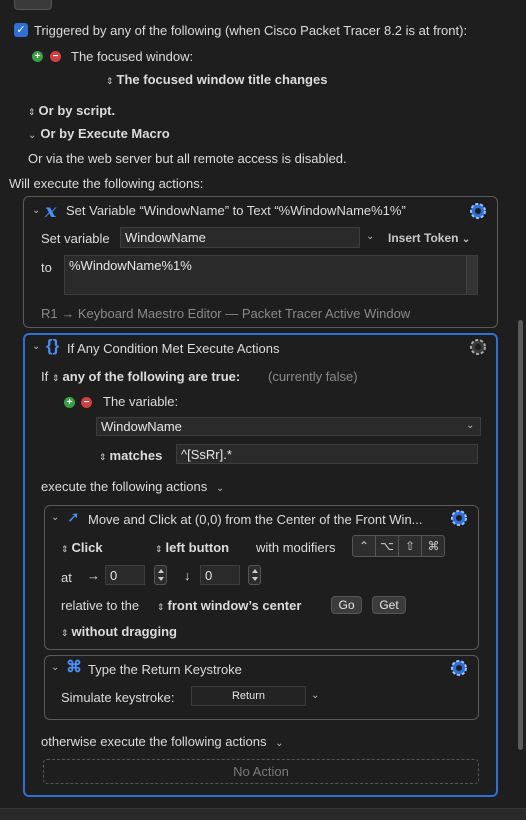  What do you see at coordinates (433, 546) in the screenshot?
I see `command-modifier: ⌘` at bounding box center [433, 546].